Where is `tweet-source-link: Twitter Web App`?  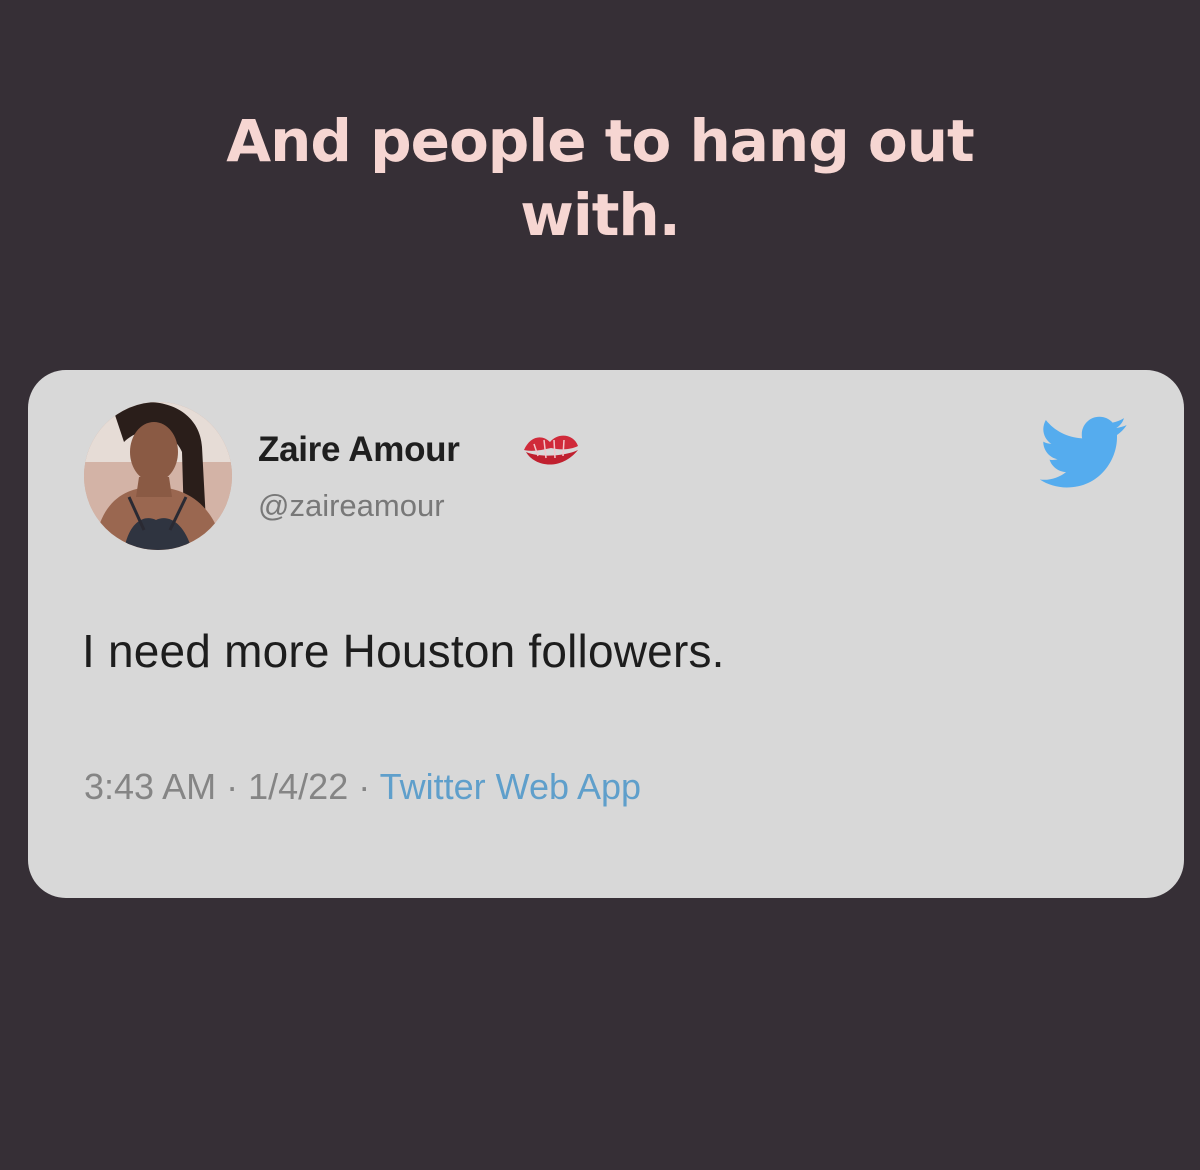 tweet-source-link: Twitter Web App is located at coordinates (510, 786).